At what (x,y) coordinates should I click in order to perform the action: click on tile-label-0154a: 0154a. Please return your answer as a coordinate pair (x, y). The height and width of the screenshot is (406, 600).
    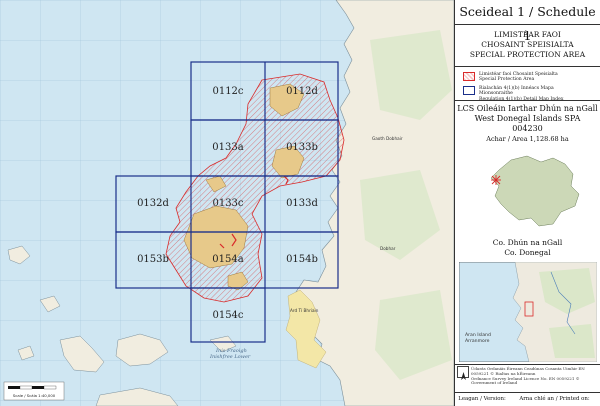
    Looking at the image, I should click on (227, 259).